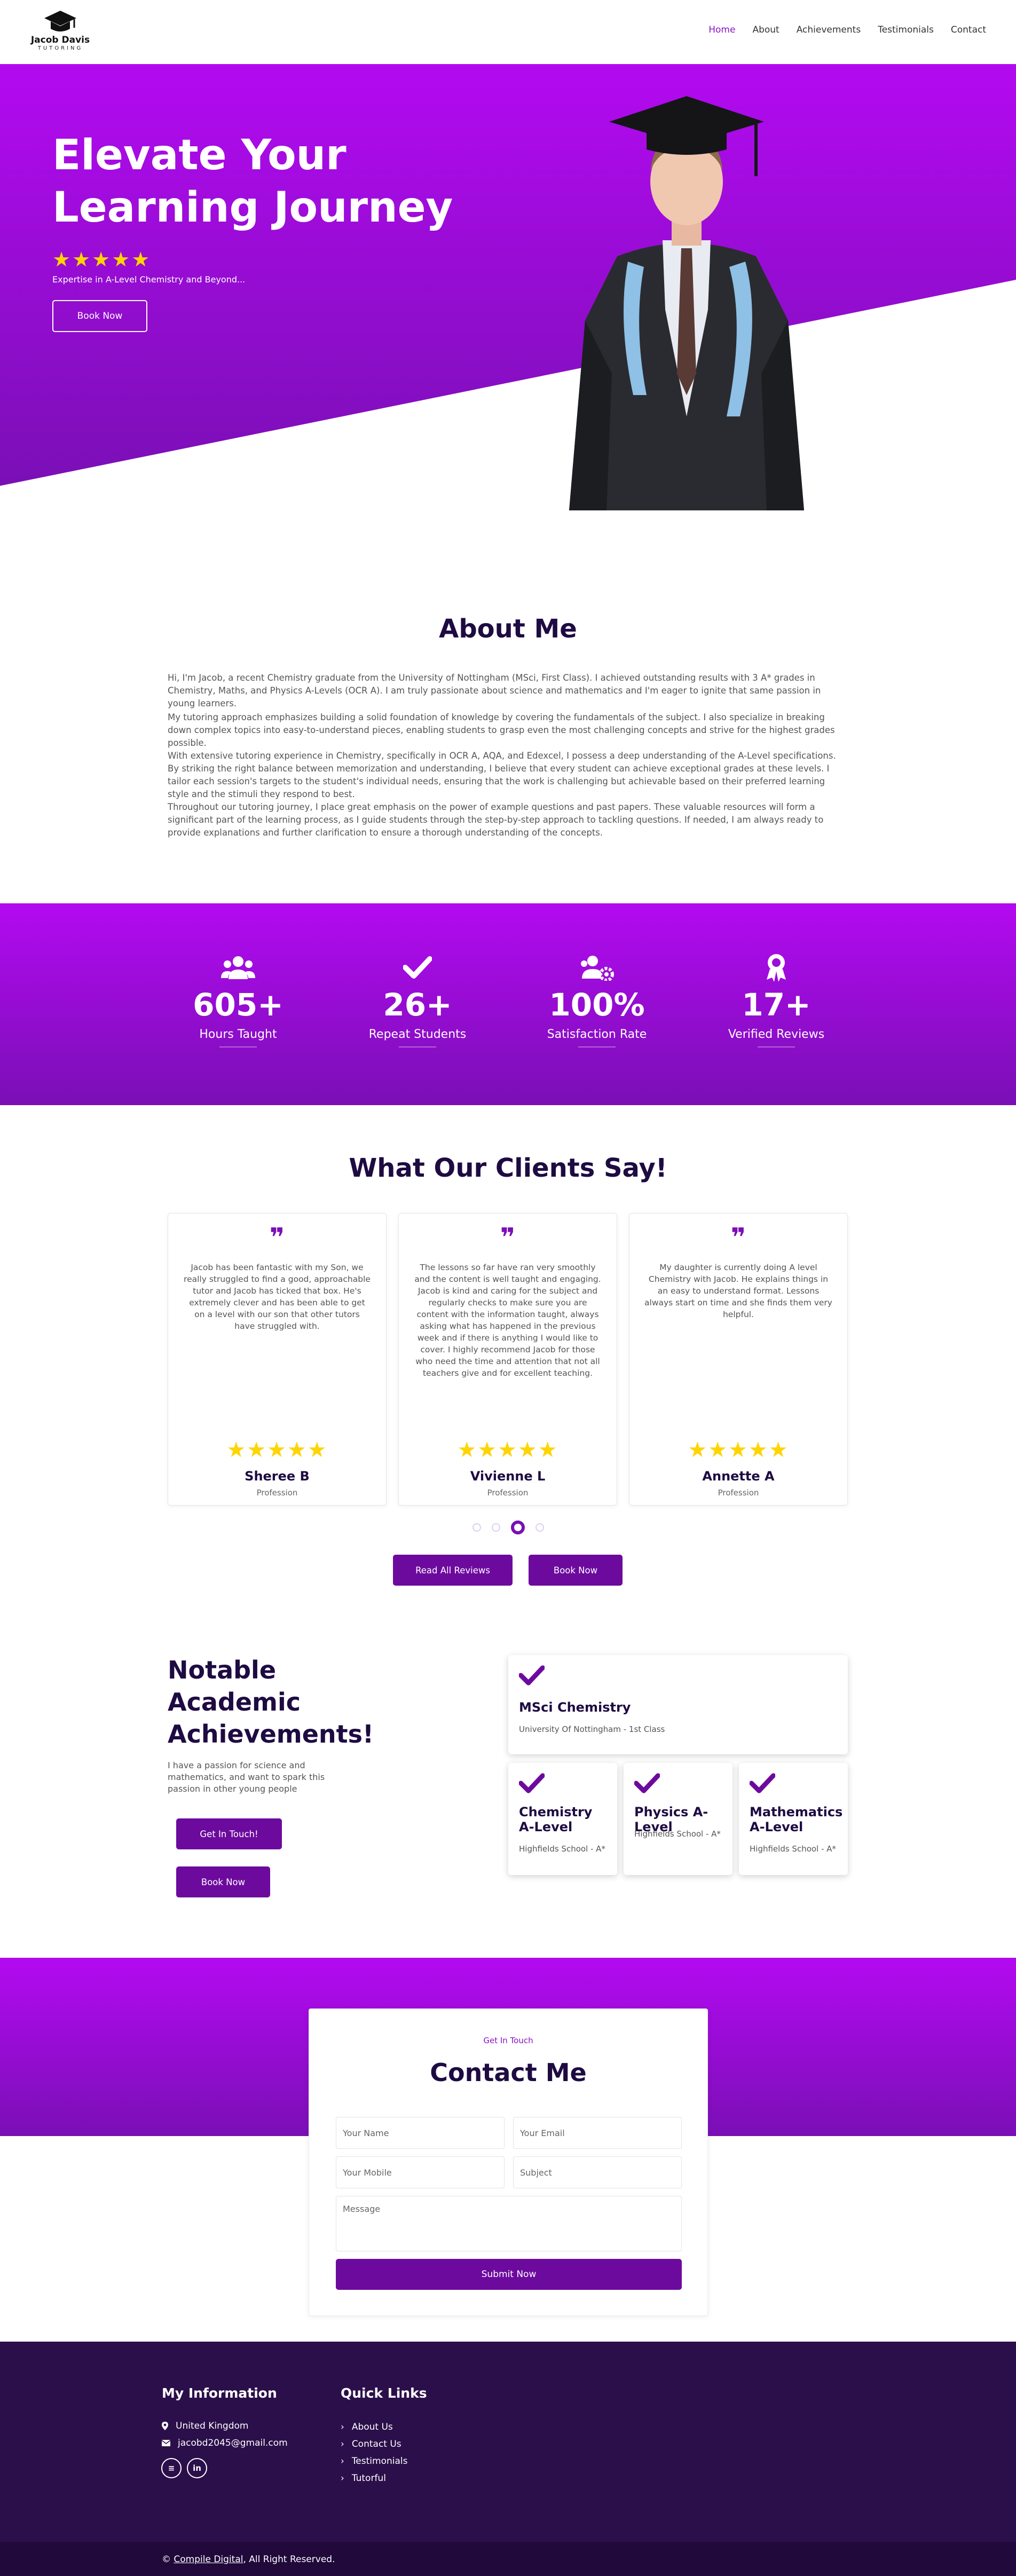 The height and width of the screenshot is (2576, 1016). Describe the element at coordinates (168, 2559) in the screenshot. I see `copyright-prefix: ©` at that location.